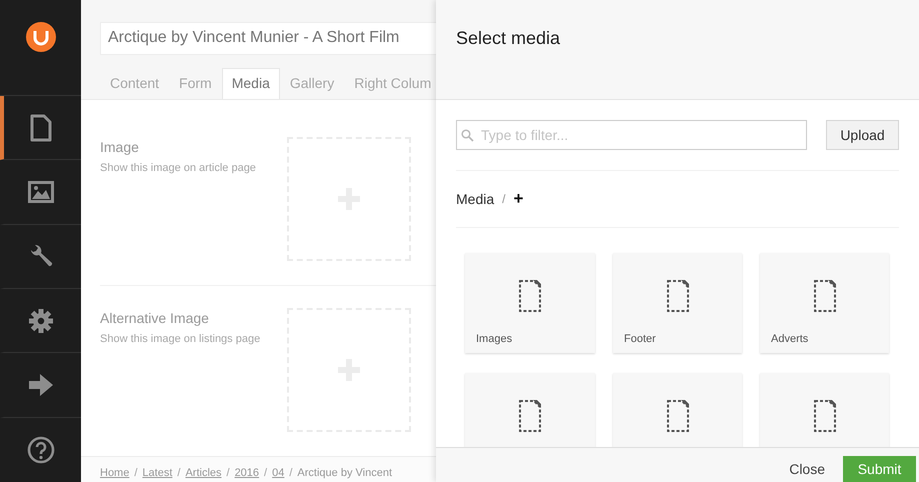 The width and height of the screenshot is (919, 482). What do you see at coordinates (181, 339) in the screenshot?
I see `field-description: Show this image on listings page` at bounding box center [181, 339].